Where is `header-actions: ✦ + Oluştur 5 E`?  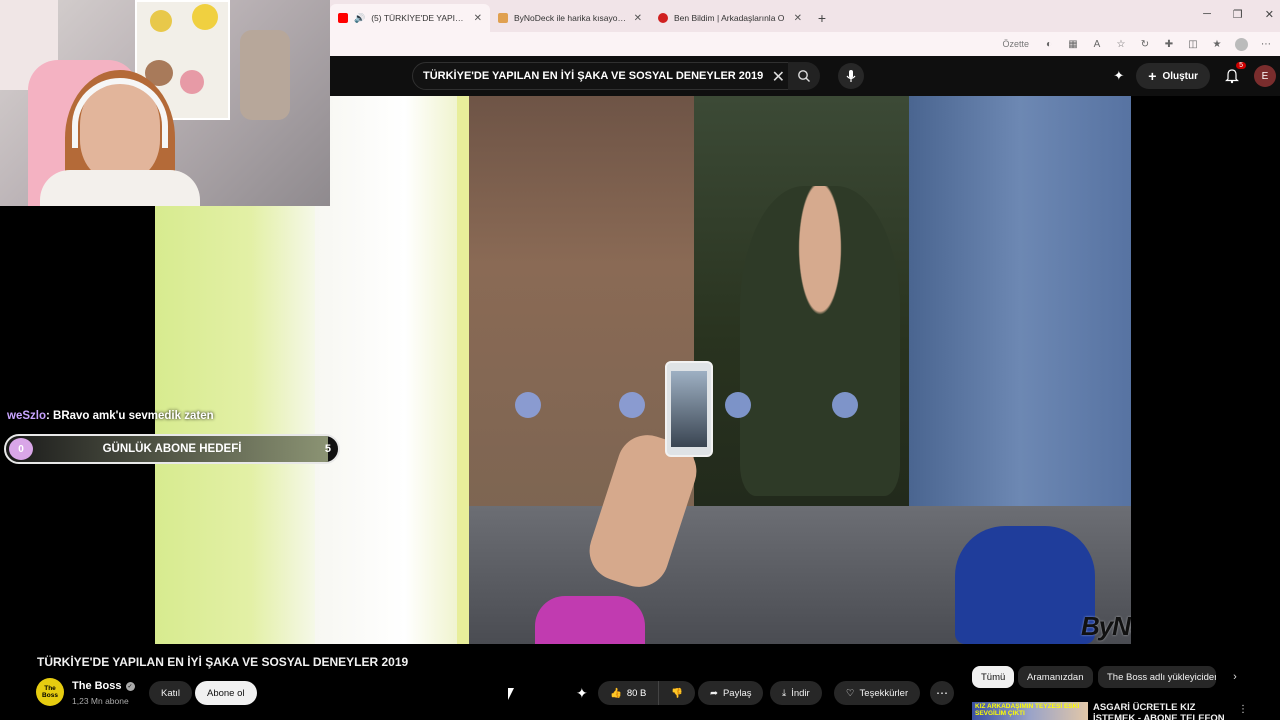 header-actions: ✦ + Oluştur 5 E is located at coordinates (1196, 76).